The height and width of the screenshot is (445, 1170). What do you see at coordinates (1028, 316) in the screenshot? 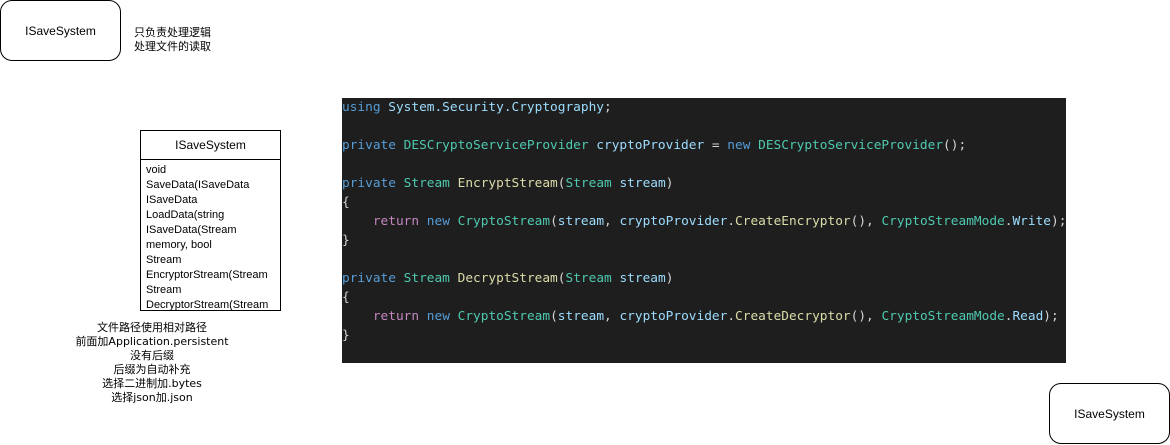
I see `code-token: Read` at bounding box center [1028, 316].